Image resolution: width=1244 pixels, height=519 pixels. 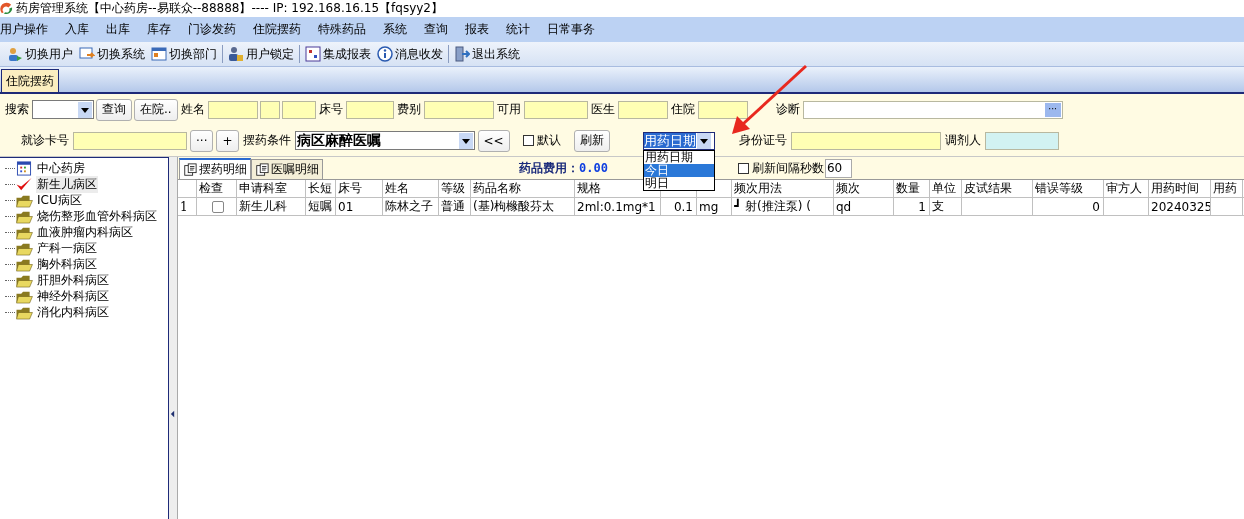 What do you see at coordinates (320, 206) in the screenshot?
I see `table-cell: 短嘱` at bounding box center [320, 206].